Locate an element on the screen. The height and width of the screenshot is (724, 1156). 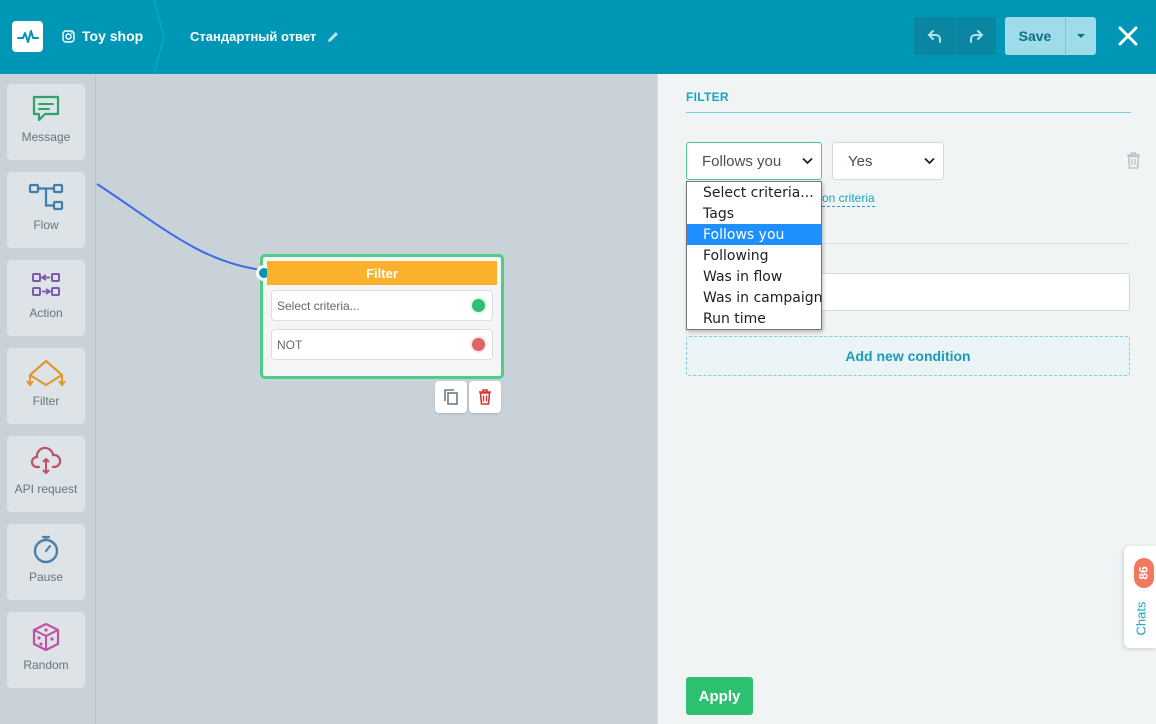
copy-node-button is located at coordinates (451, 397).